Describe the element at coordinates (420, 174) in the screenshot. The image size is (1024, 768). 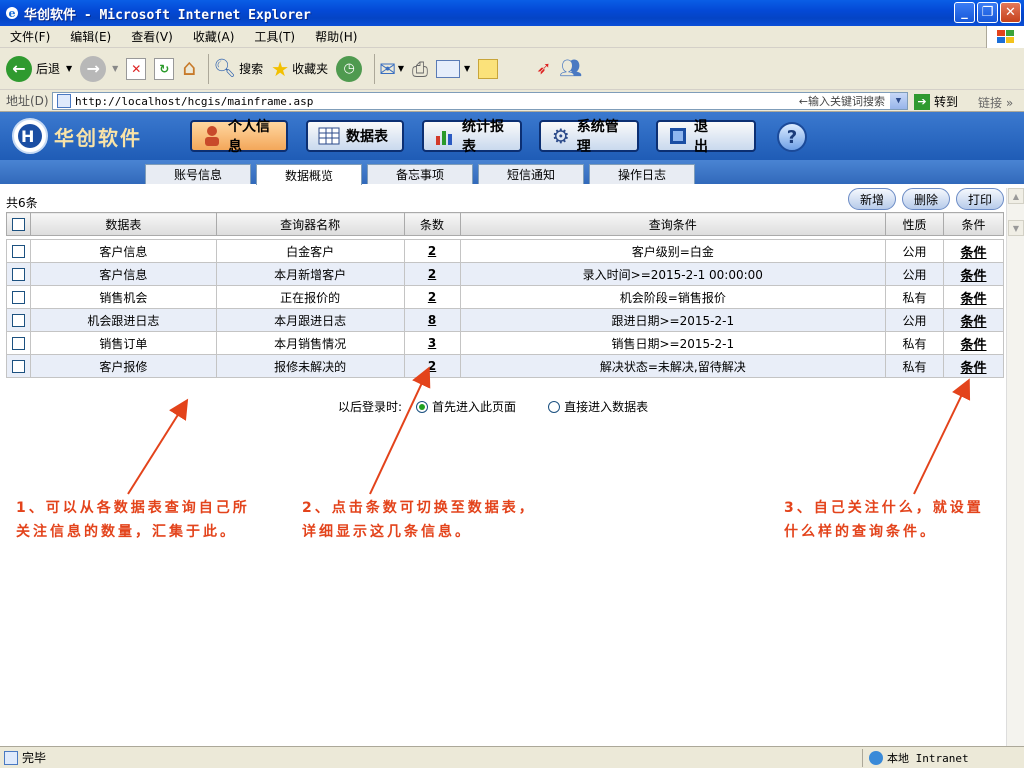
I see `tab-memo: 备忘事项` at that location.